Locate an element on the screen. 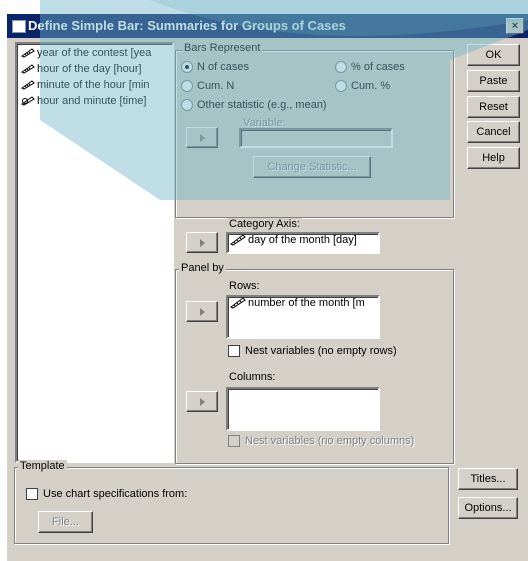 The height and width of the screenshot is (561, 528). nest-columns-checkbox: Nest variables (no empty columns) is located at coordinates (321, 441).